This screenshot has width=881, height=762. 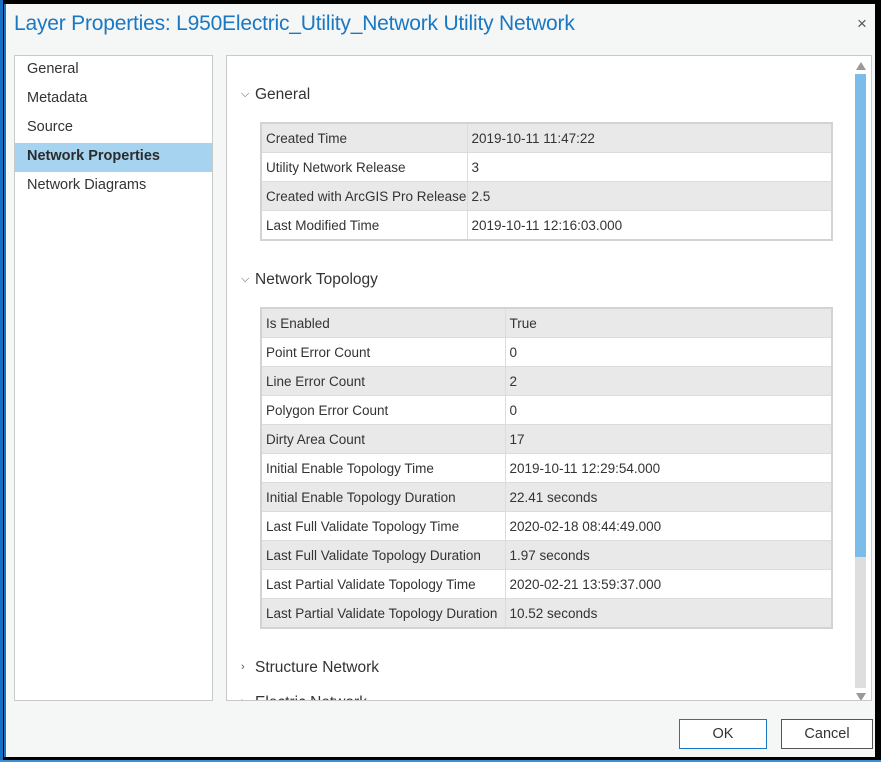 What do you see at coordinates (649, 225) in the screenshot?
I see `property-value: 2019-10-11 12:16:03.000` at bounding box center [649, 225].